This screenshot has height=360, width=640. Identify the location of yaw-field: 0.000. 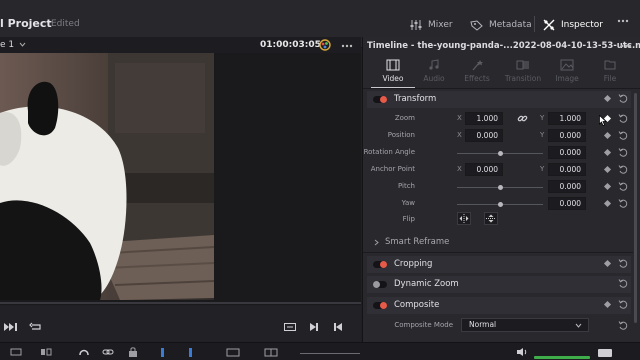
(567, 203).